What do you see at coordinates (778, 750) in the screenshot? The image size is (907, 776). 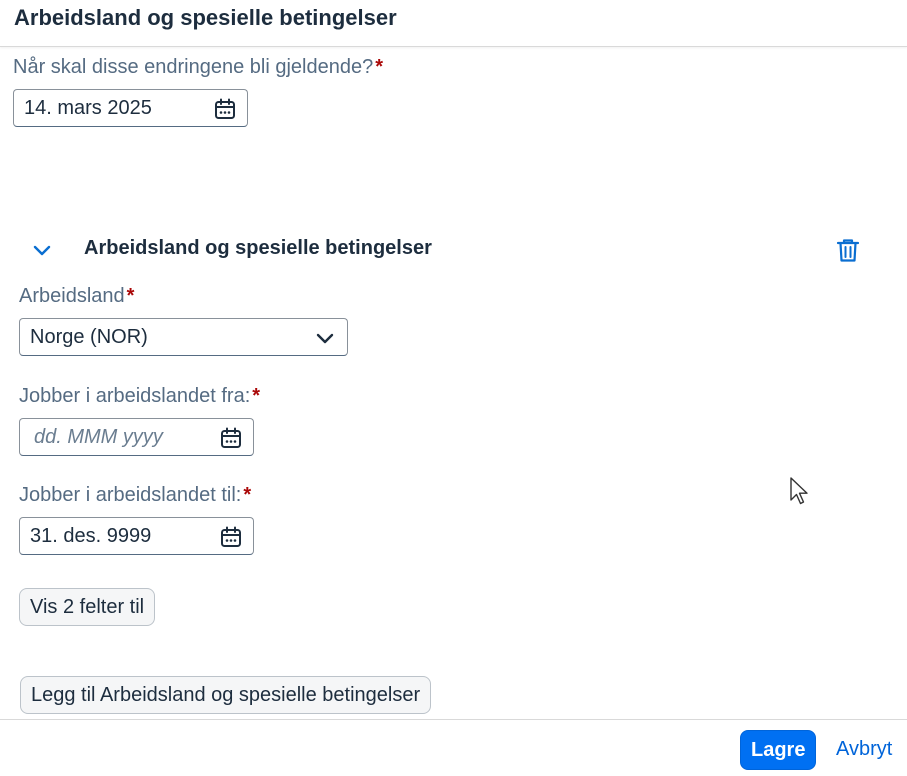 I see `save-button: Lagre` at bounding box center [778, 750].